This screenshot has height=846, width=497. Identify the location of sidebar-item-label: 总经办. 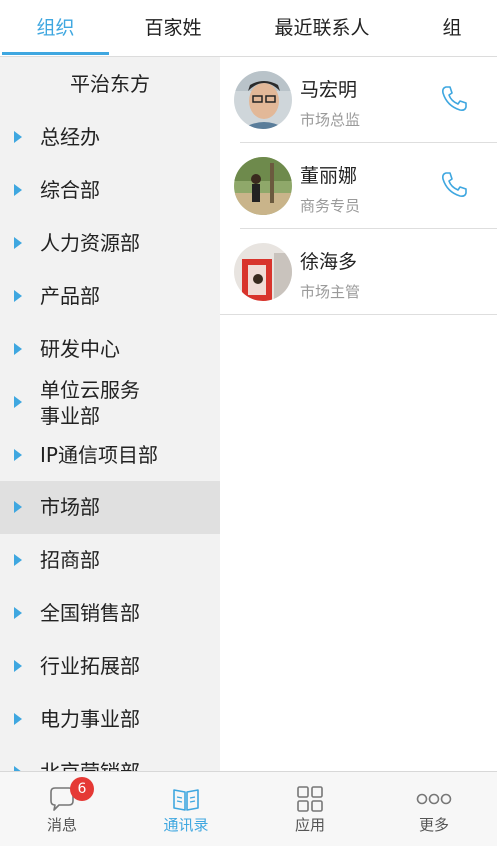
(70, 137).